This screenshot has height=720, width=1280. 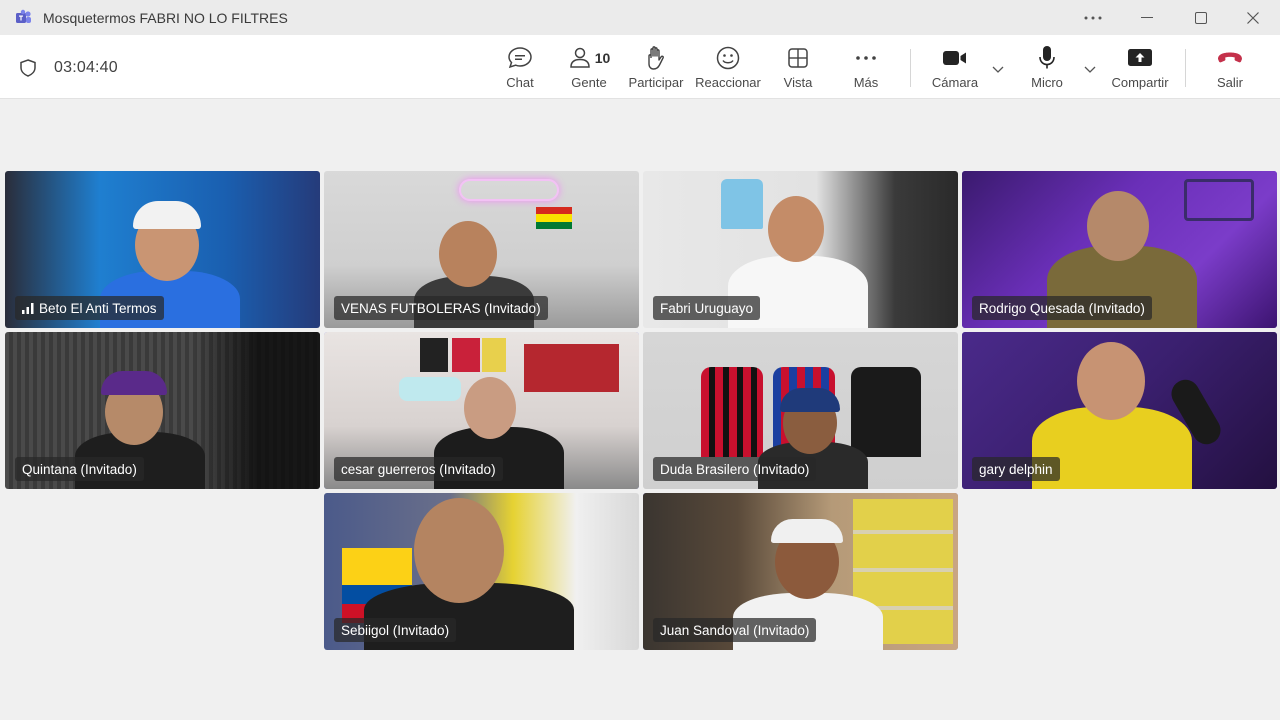 I want to click on chat-button: Chat, so click(x=520, y=69).